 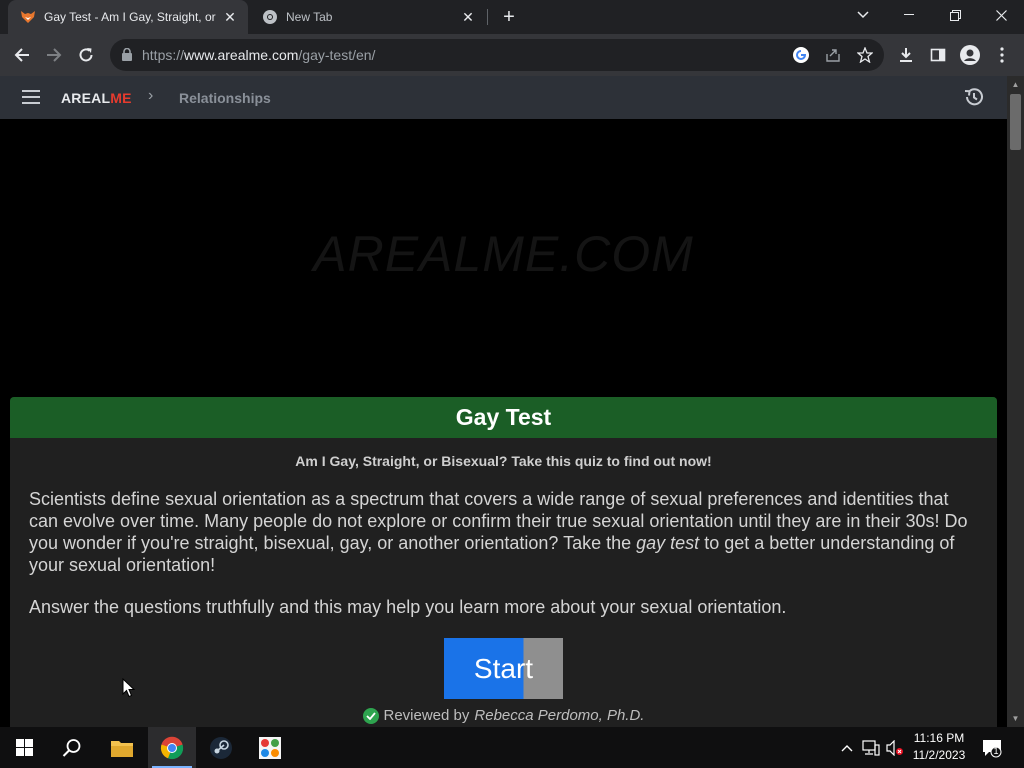 What do you see at coordinates (847, 748) in the screenshot?
I see `chevron-up-icon` at bounding box center [847, 748].